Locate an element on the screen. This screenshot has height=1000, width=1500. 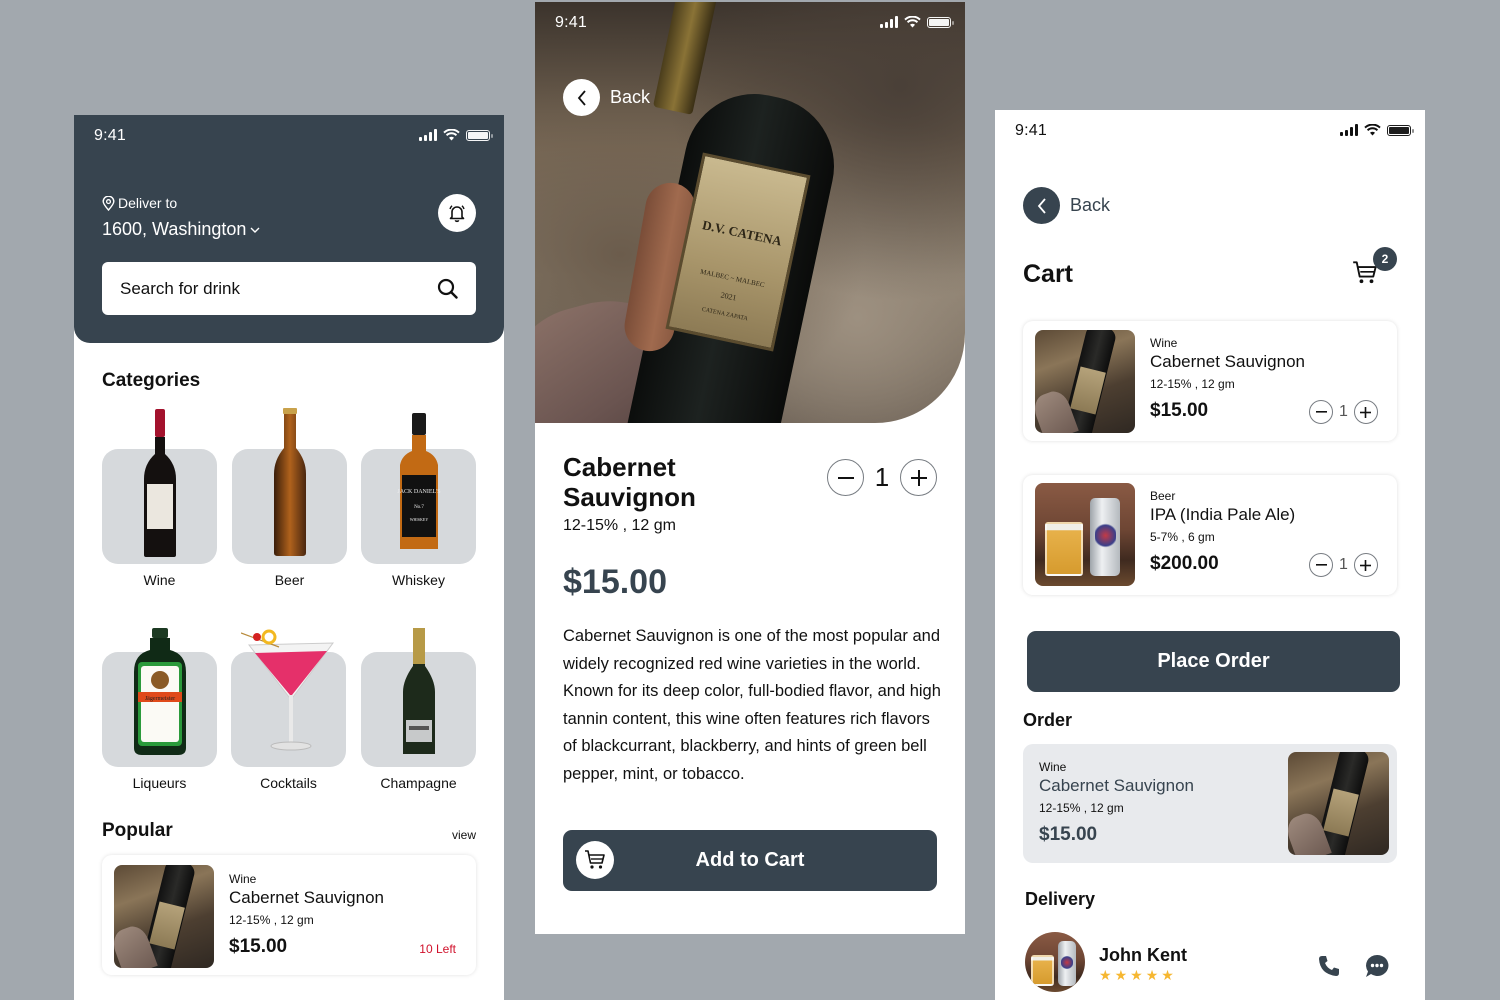
product-category: Beer is located at coordinates (1163, 496).